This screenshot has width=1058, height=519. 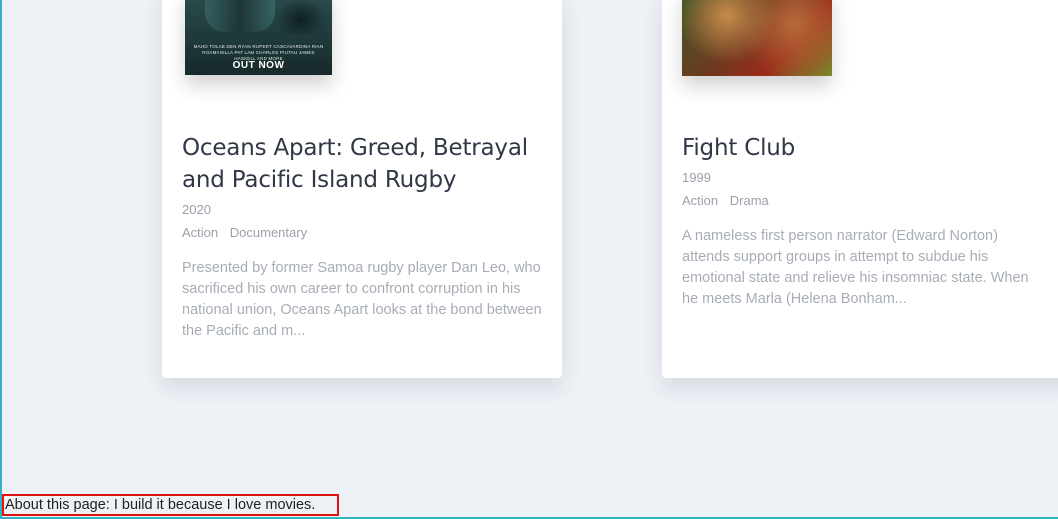 I want to click on movie-poster-image, so click(x=757, y=38).